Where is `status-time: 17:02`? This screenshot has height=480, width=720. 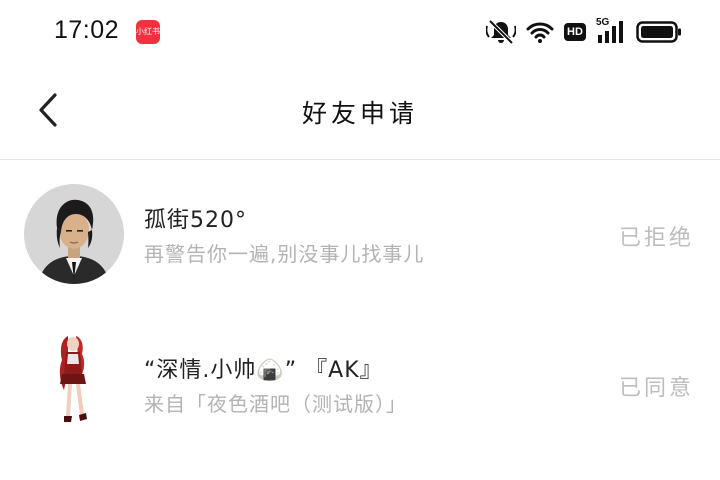 status-time: 17:02 is located at coordinates (87, 30).